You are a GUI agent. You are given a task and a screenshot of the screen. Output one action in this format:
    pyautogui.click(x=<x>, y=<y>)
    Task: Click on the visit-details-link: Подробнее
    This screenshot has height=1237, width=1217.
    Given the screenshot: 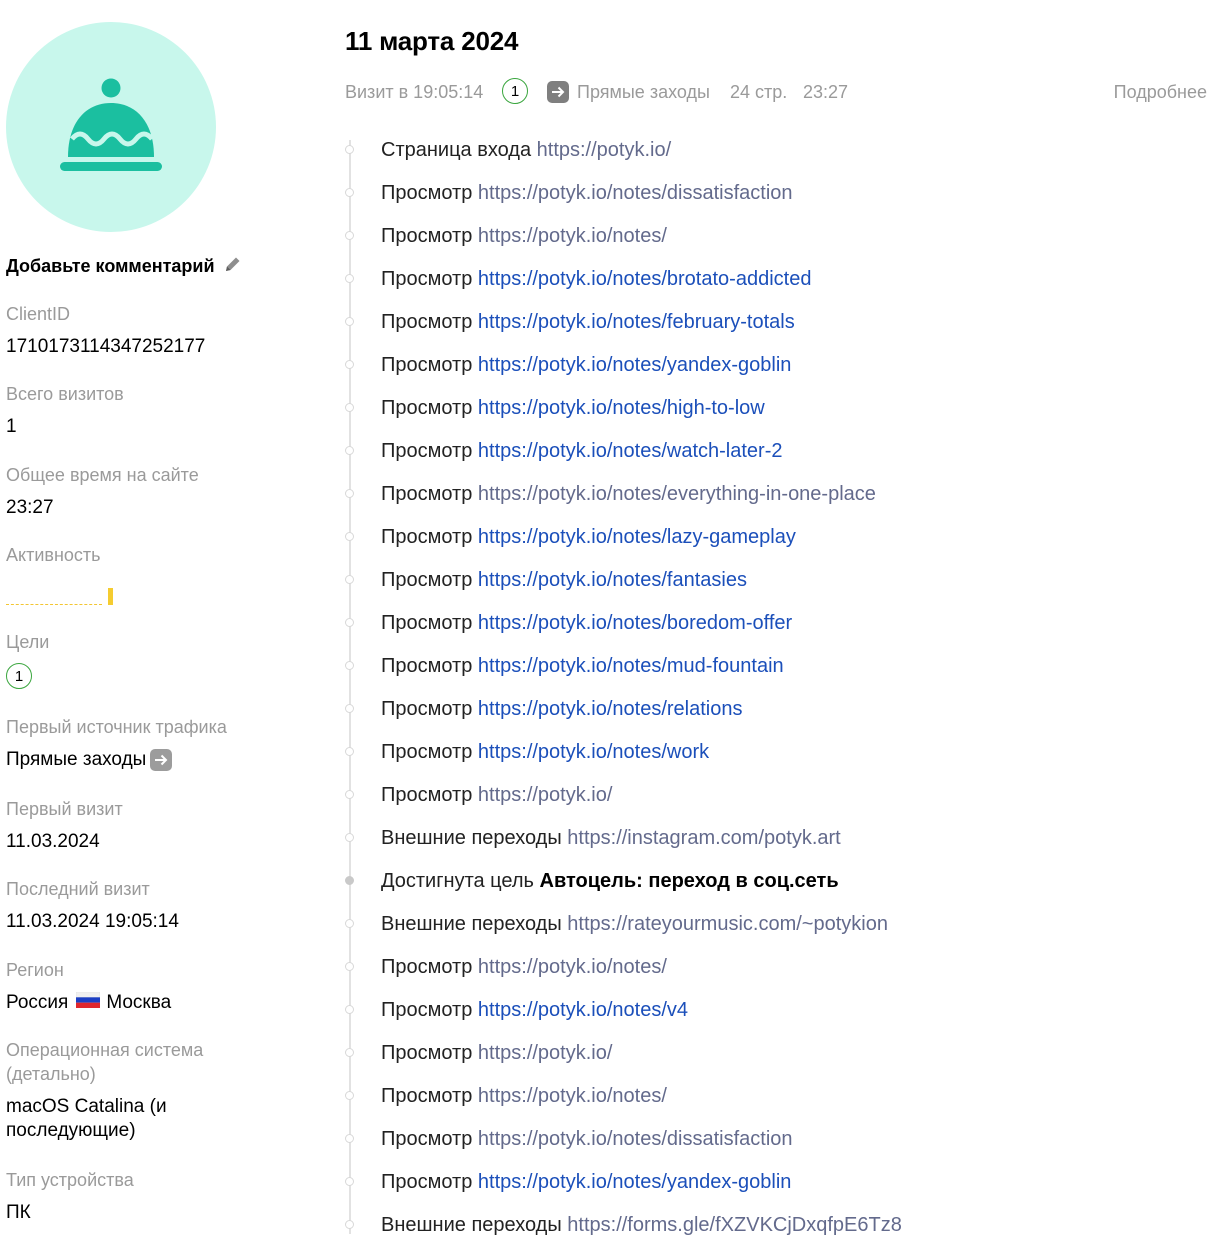 What is the action you would take?
    pyautogui.click(x=1160, y=92)
    